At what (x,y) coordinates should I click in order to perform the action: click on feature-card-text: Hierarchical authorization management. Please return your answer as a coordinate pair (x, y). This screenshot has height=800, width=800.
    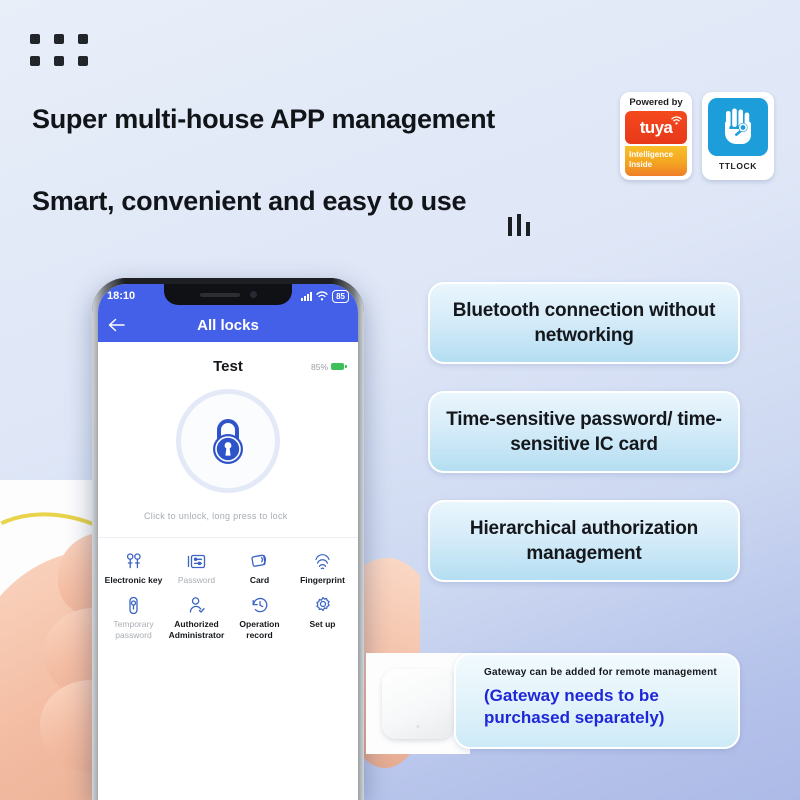
    Looking at the image, I should click on (584, 541).